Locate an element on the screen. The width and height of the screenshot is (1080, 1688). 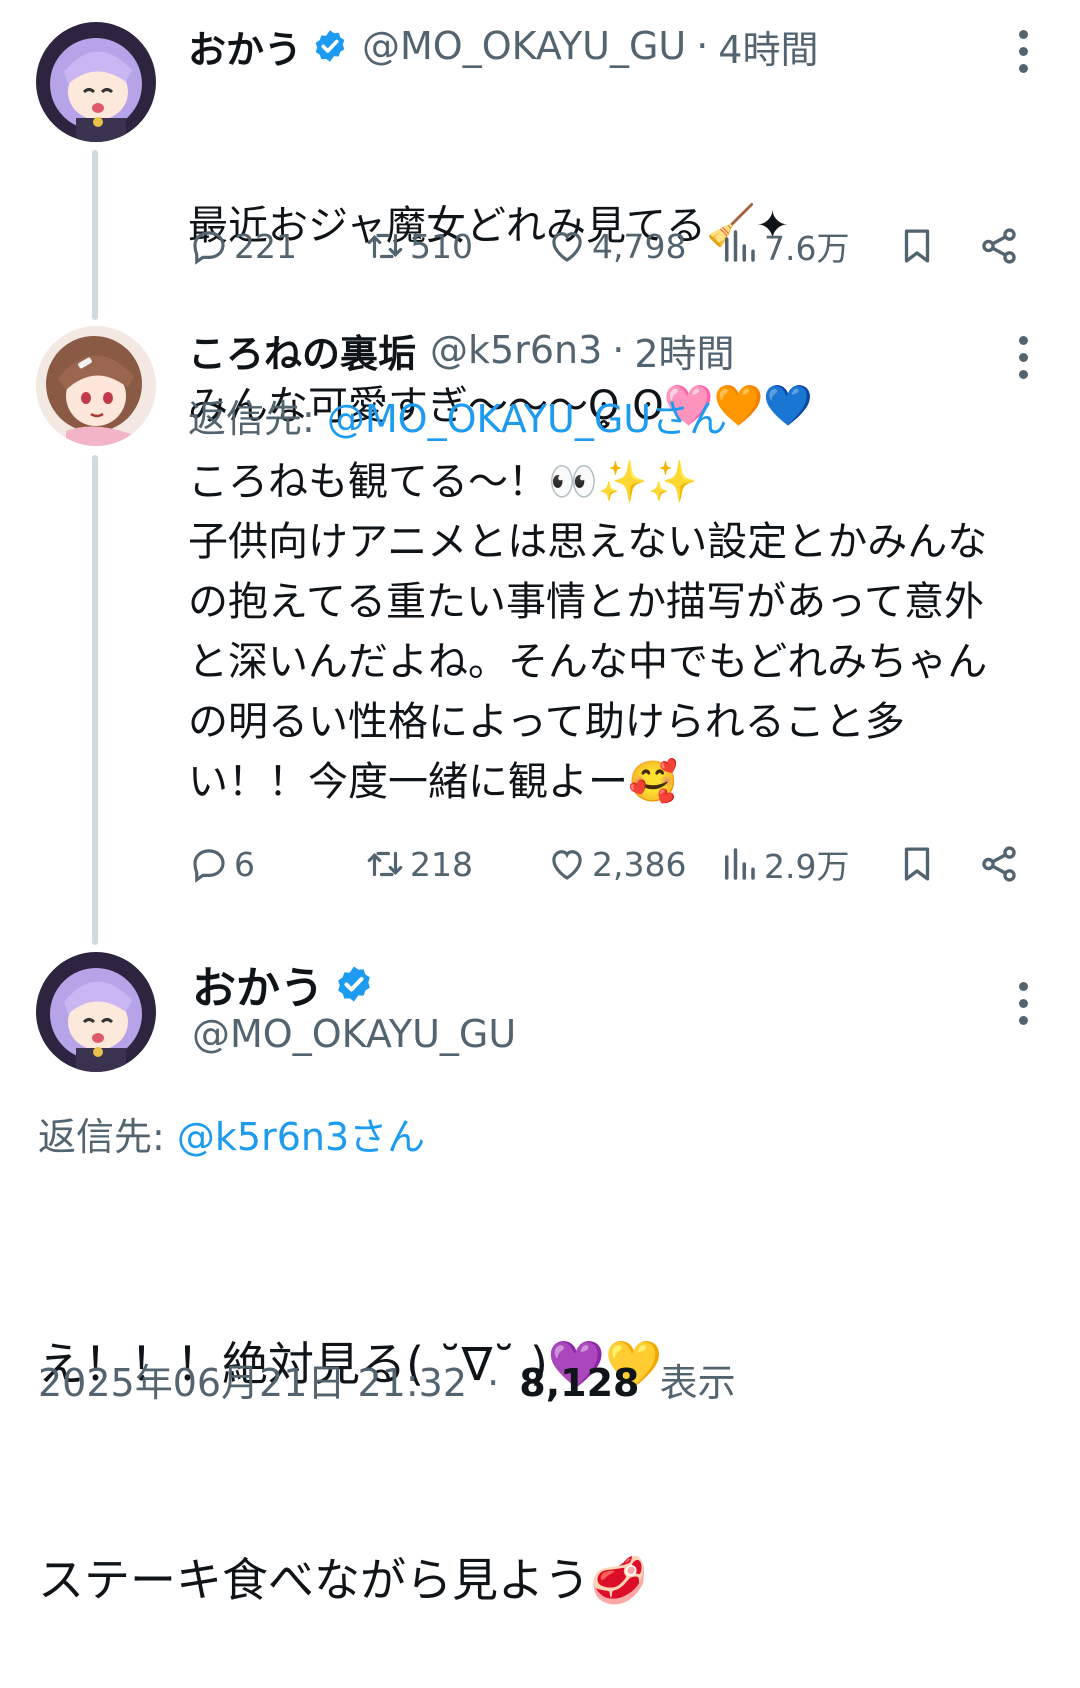
avatar-okayu-main is located at coordinates (96, 1012).